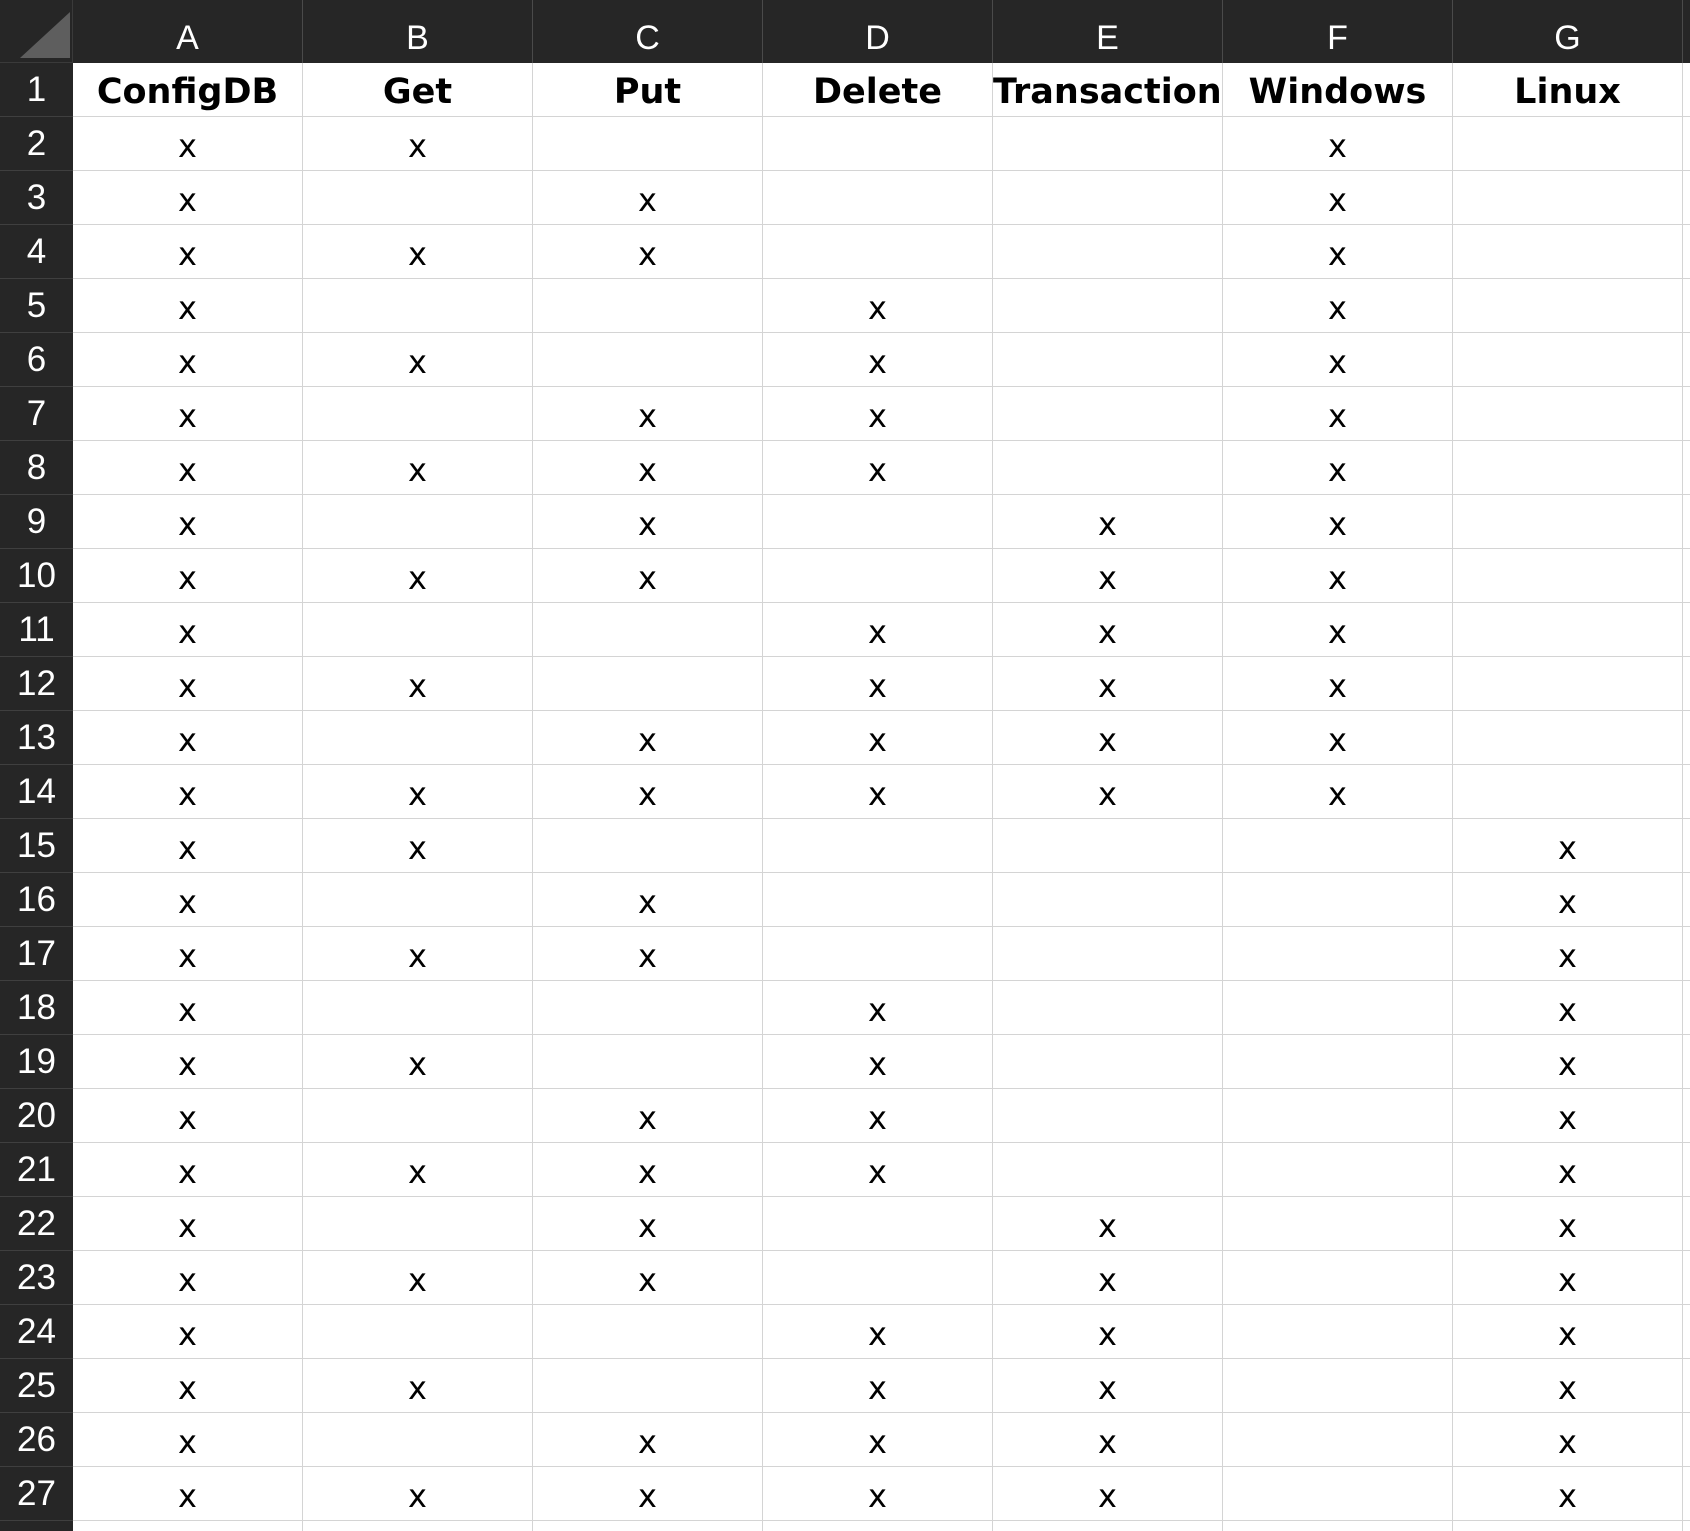  I want to click on cell-f18, so click(1338, 1008).